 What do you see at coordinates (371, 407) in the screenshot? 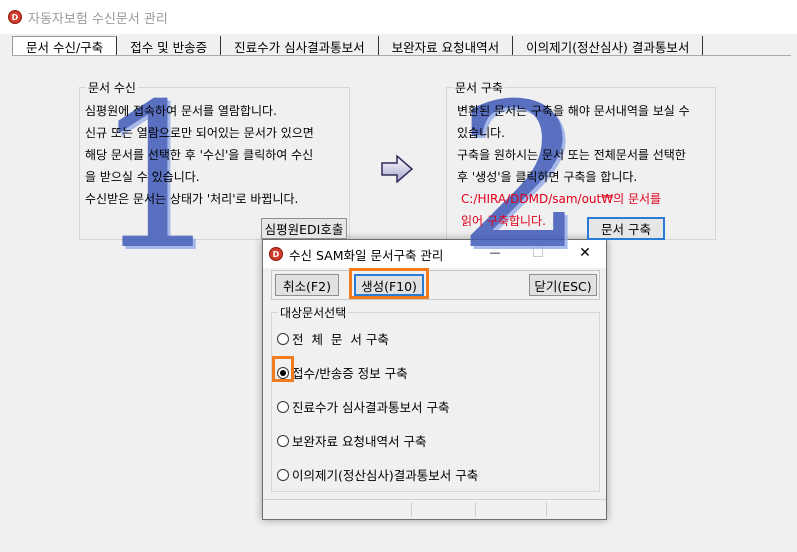
I see `option-label: 진료수가 심사결과통보서 구축` at bounding box center [371, 407].